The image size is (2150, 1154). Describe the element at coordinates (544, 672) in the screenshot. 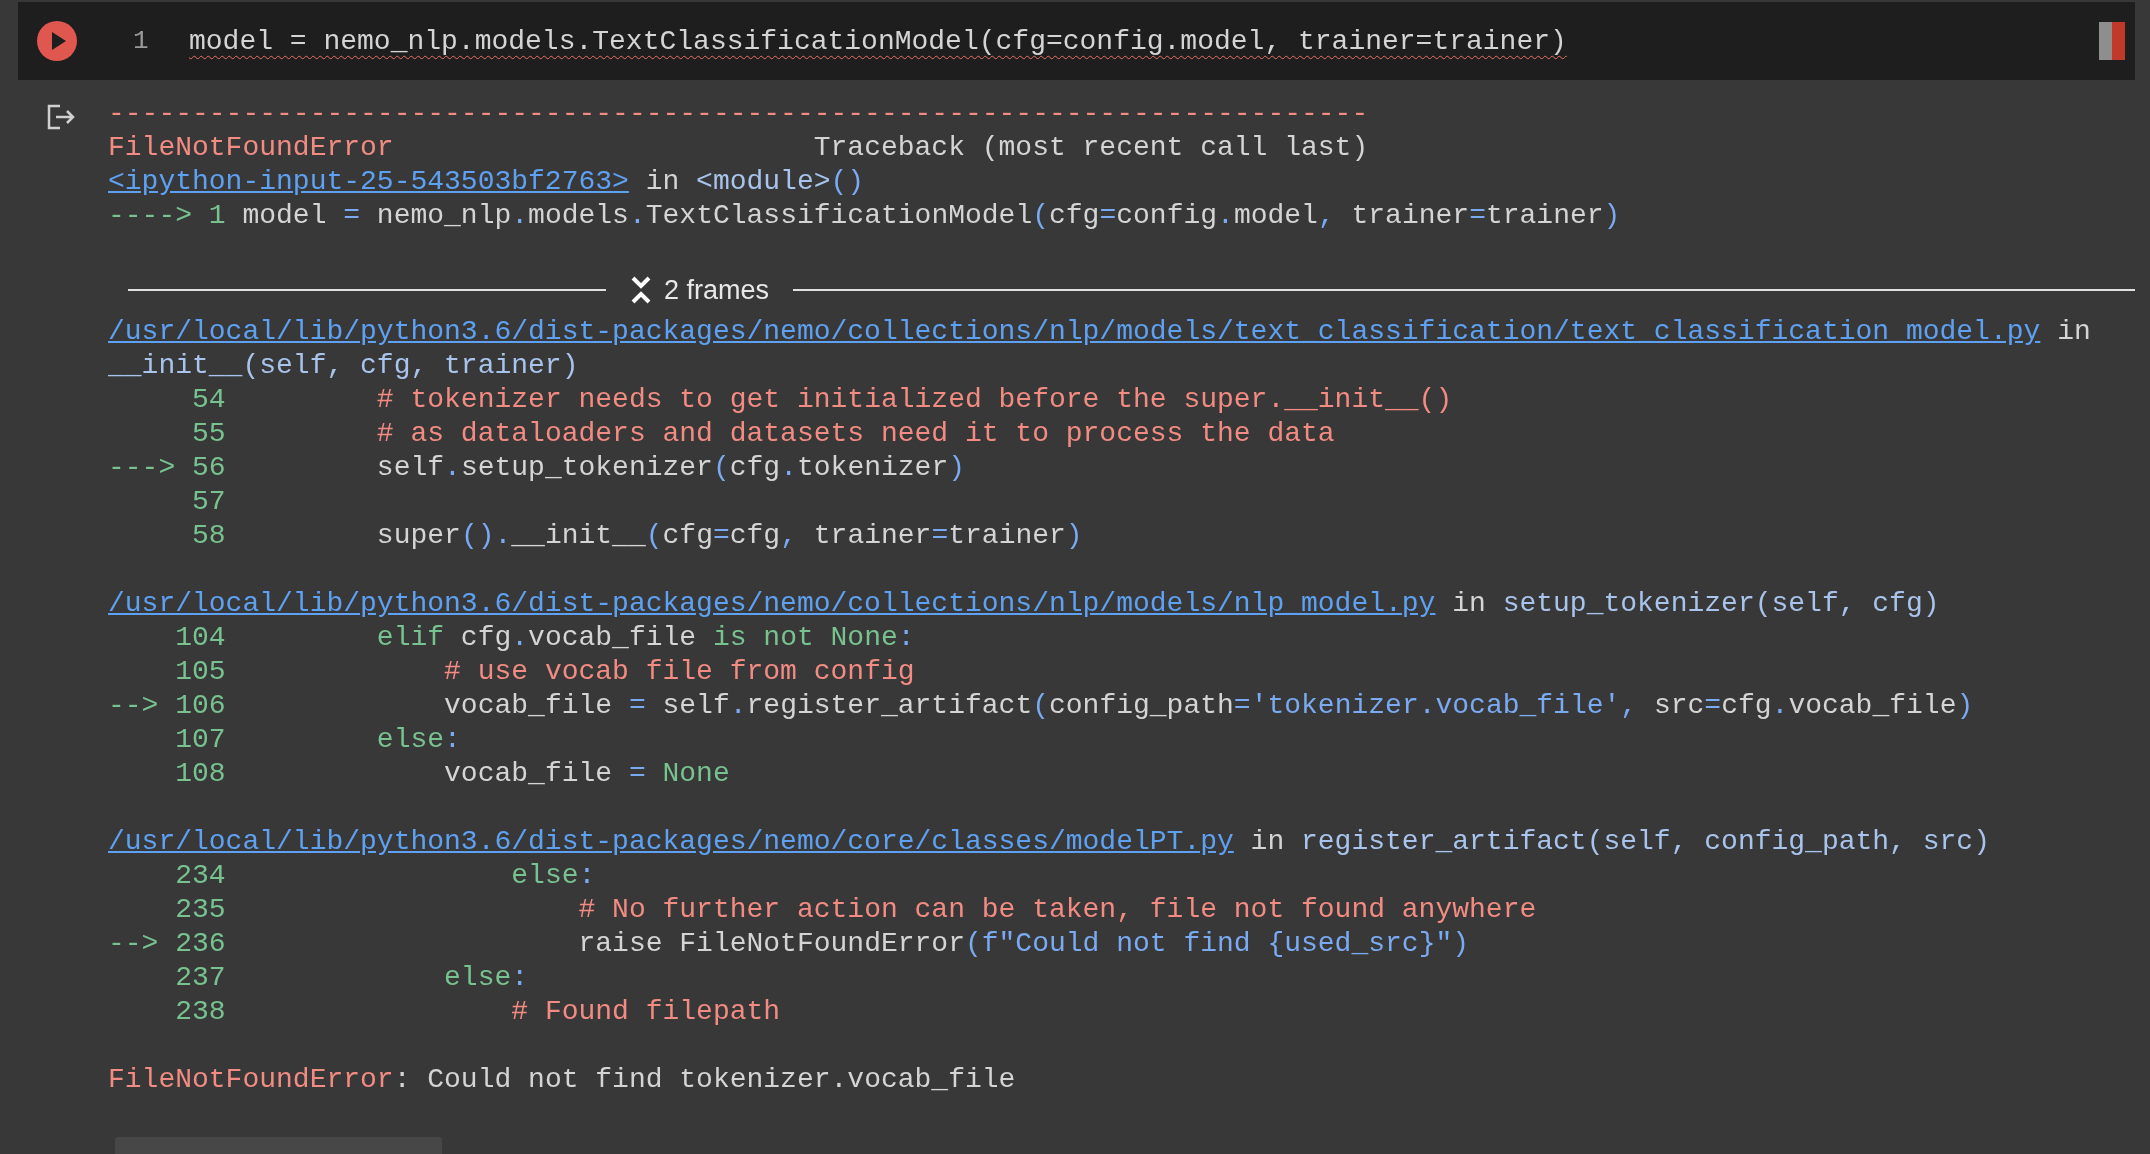

I see `traceback-line: 105 # use vocab file from config` at that location.